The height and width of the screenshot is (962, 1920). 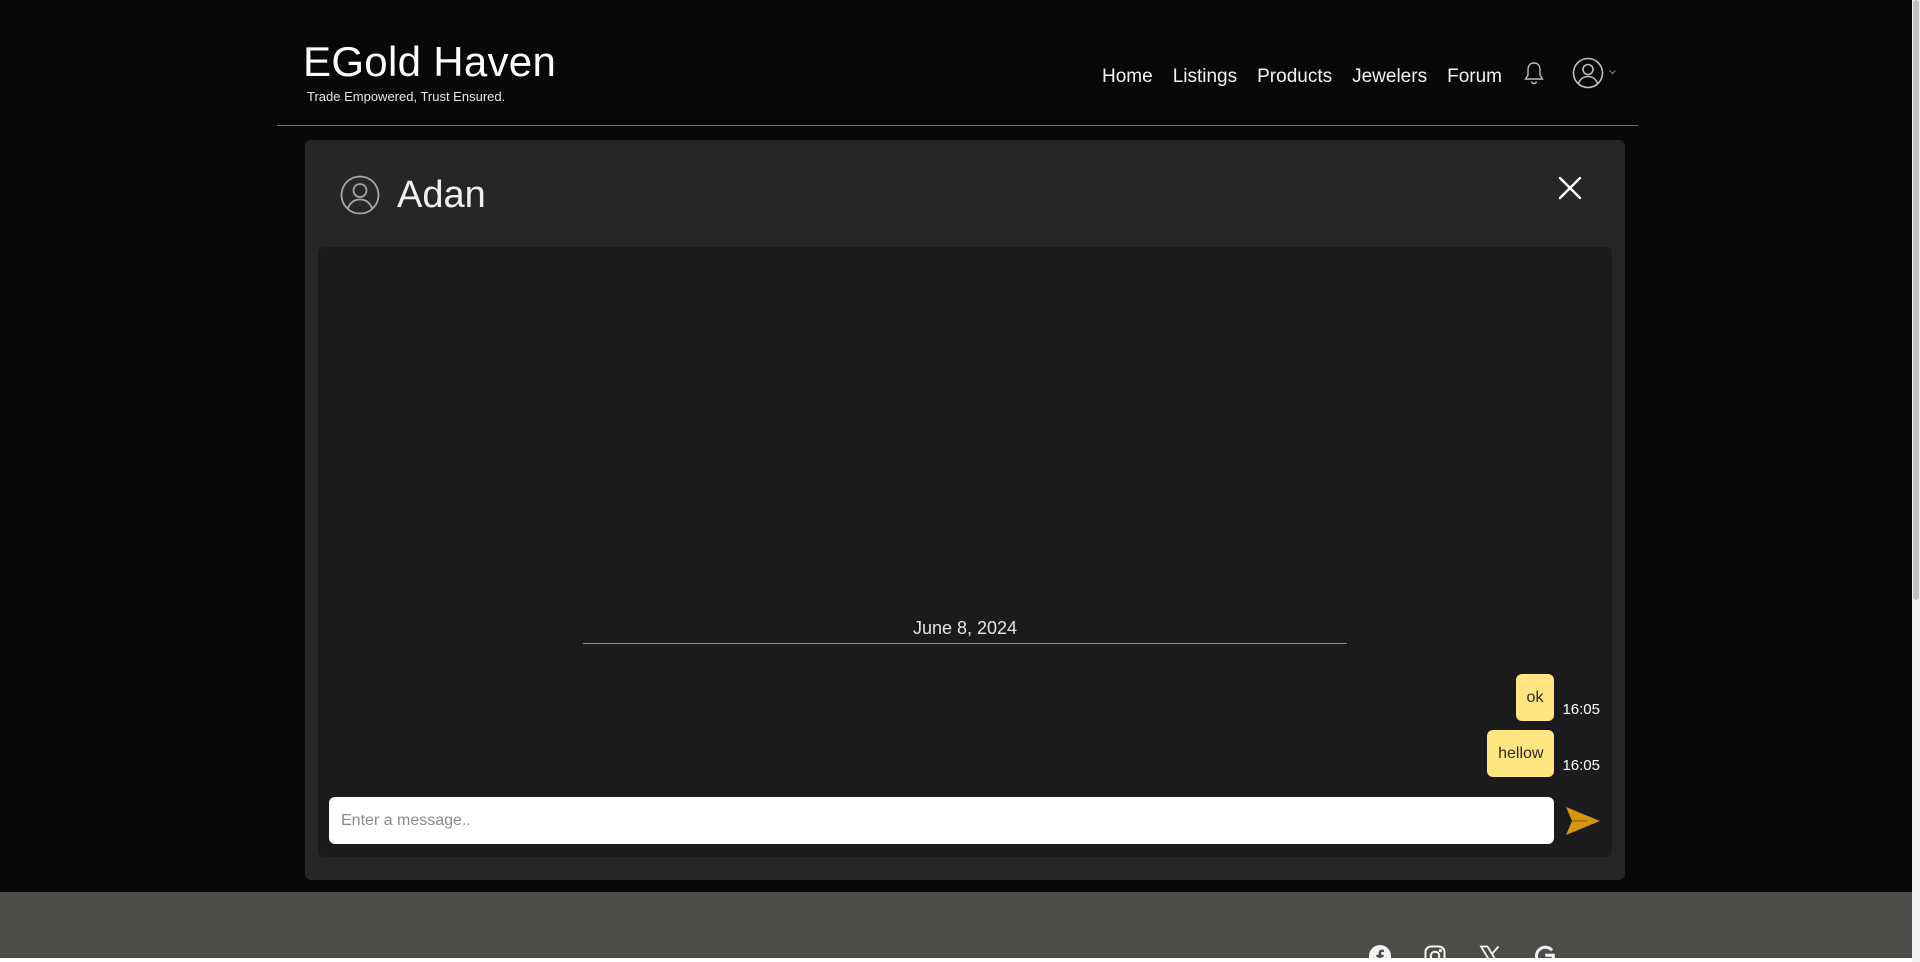 I want to click on page-scrollbar, so click(x=1916, y=481).